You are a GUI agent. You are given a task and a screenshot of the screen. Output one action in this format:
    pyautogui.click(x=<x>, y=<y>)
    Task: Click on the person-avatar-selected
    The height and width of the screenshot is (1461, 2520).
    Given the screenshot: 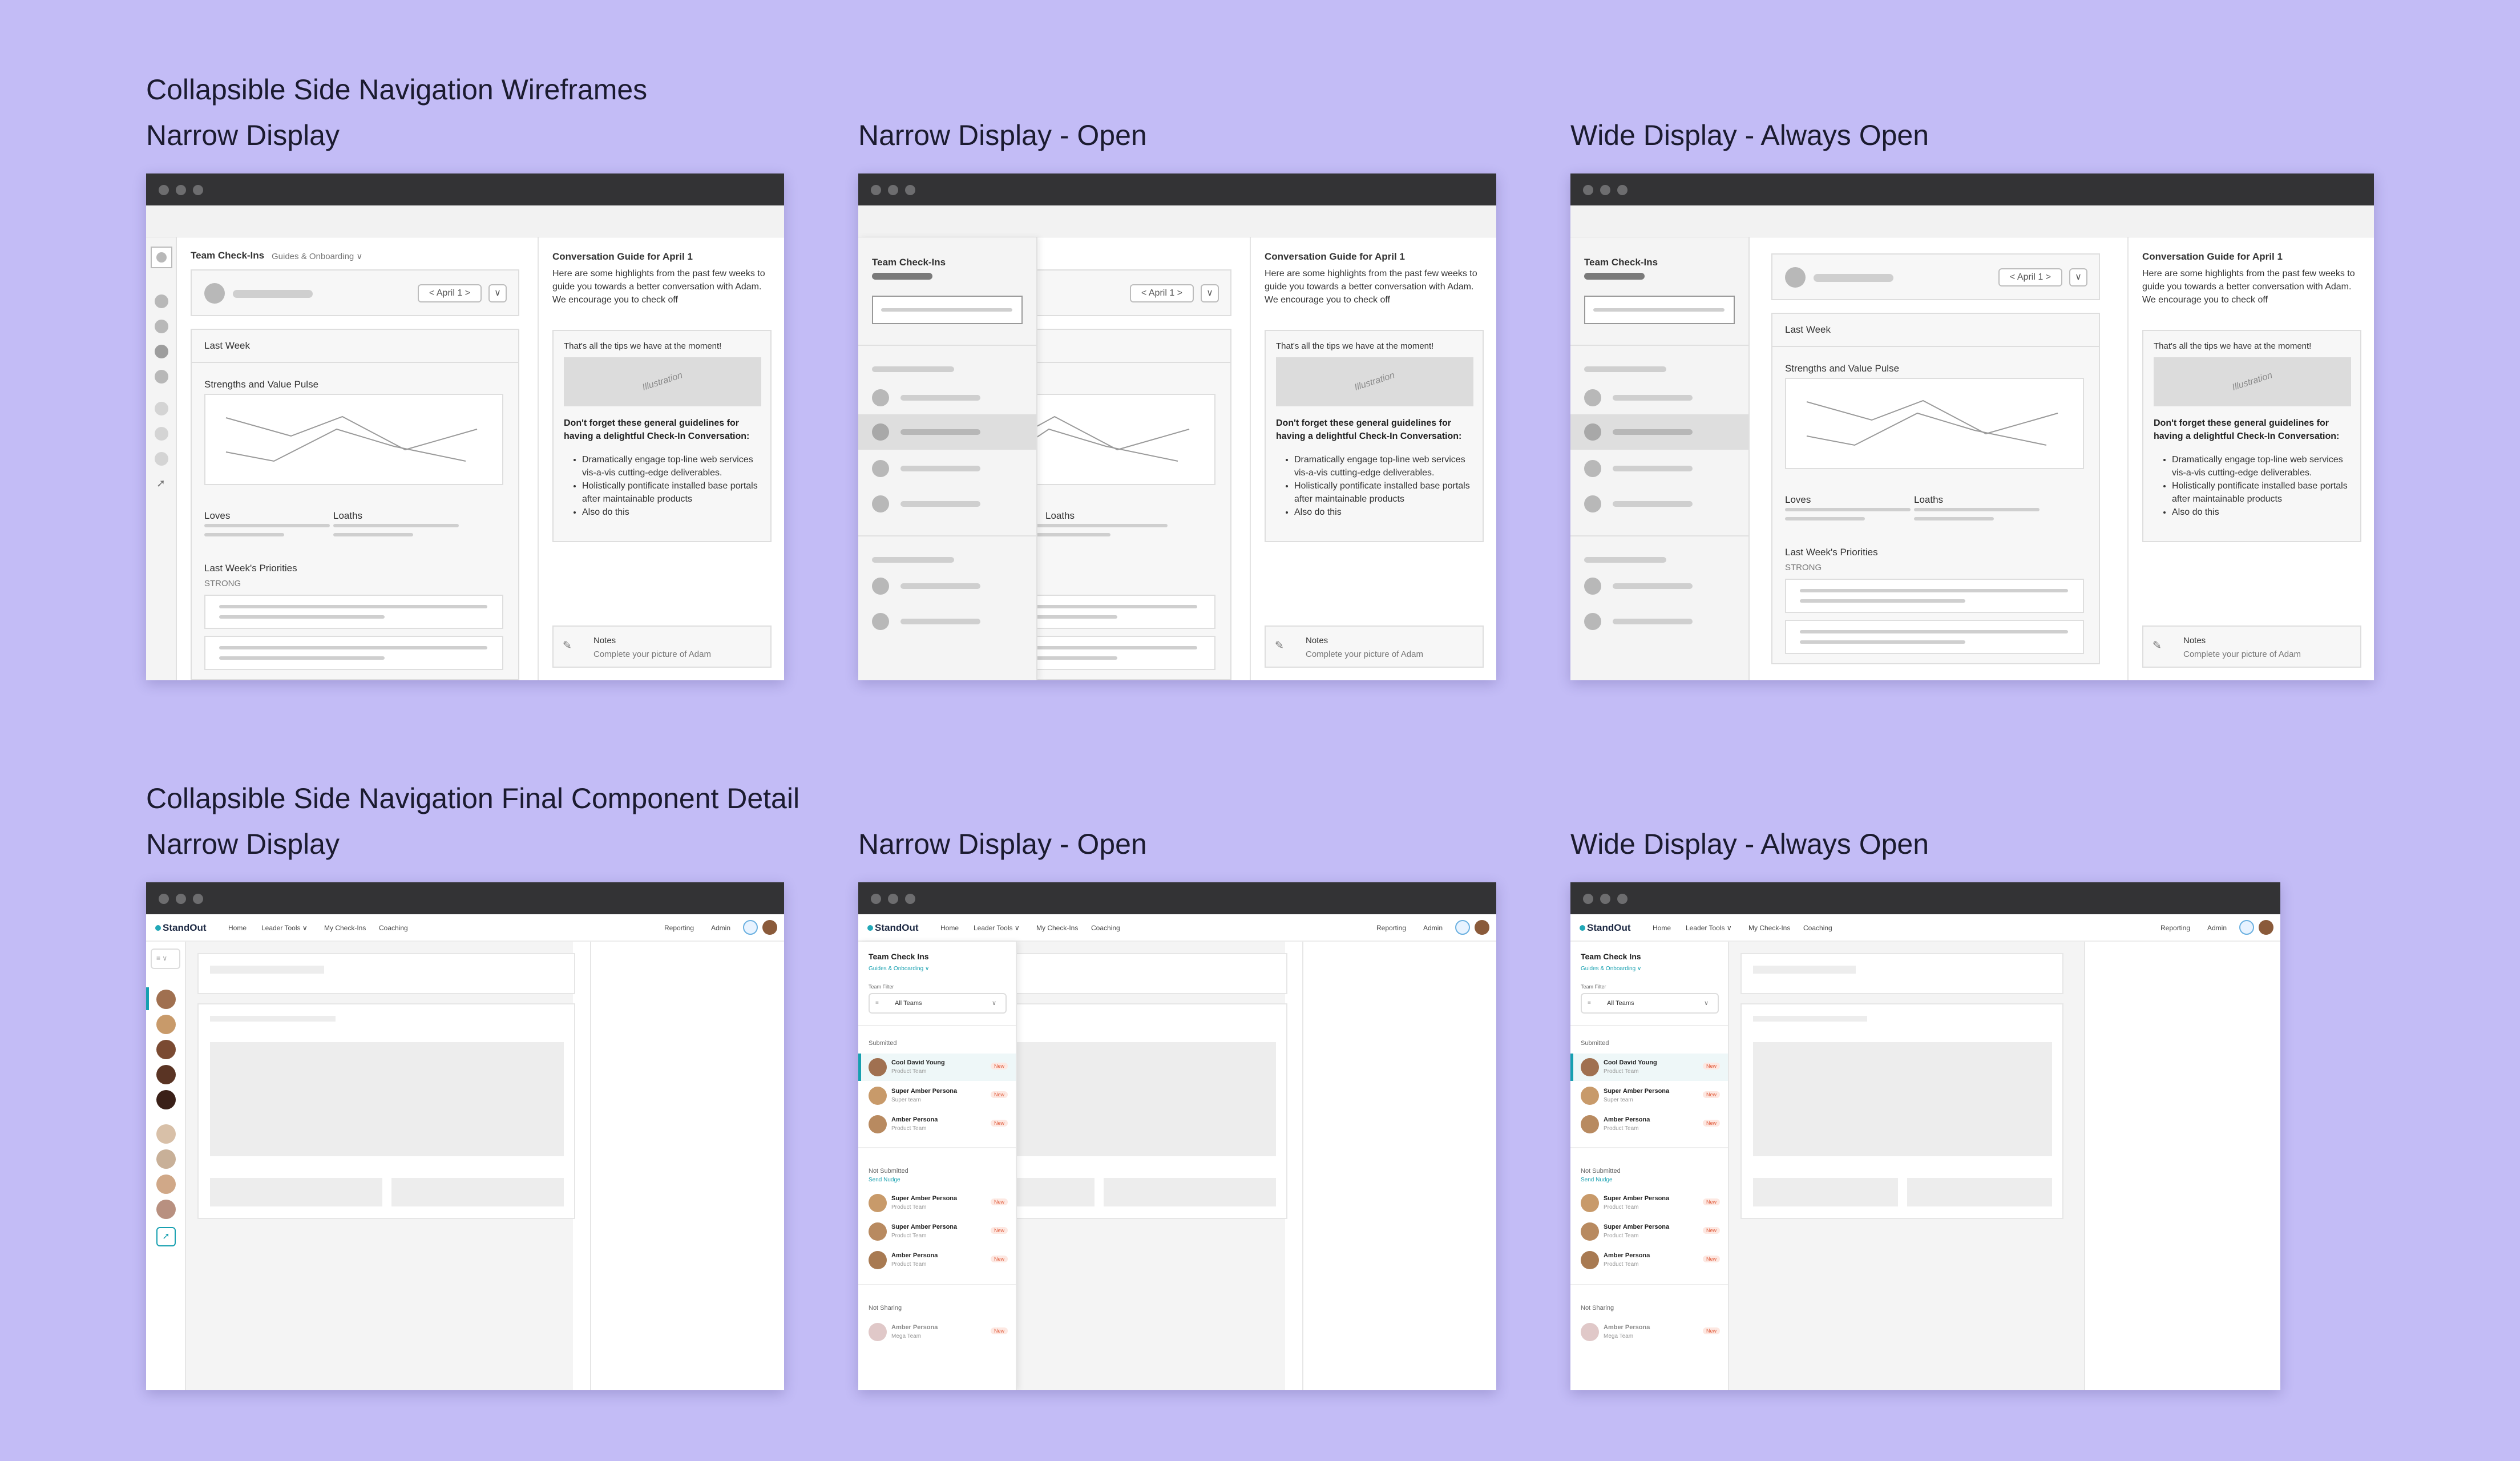 What is the action you would take?
    pyautogui.click(x=166, y=999)
    